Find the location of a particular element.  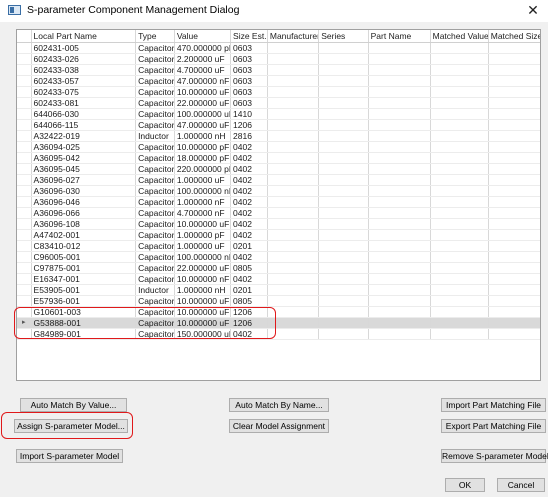

column-header-type: Type is located at coordinates (155, 36).